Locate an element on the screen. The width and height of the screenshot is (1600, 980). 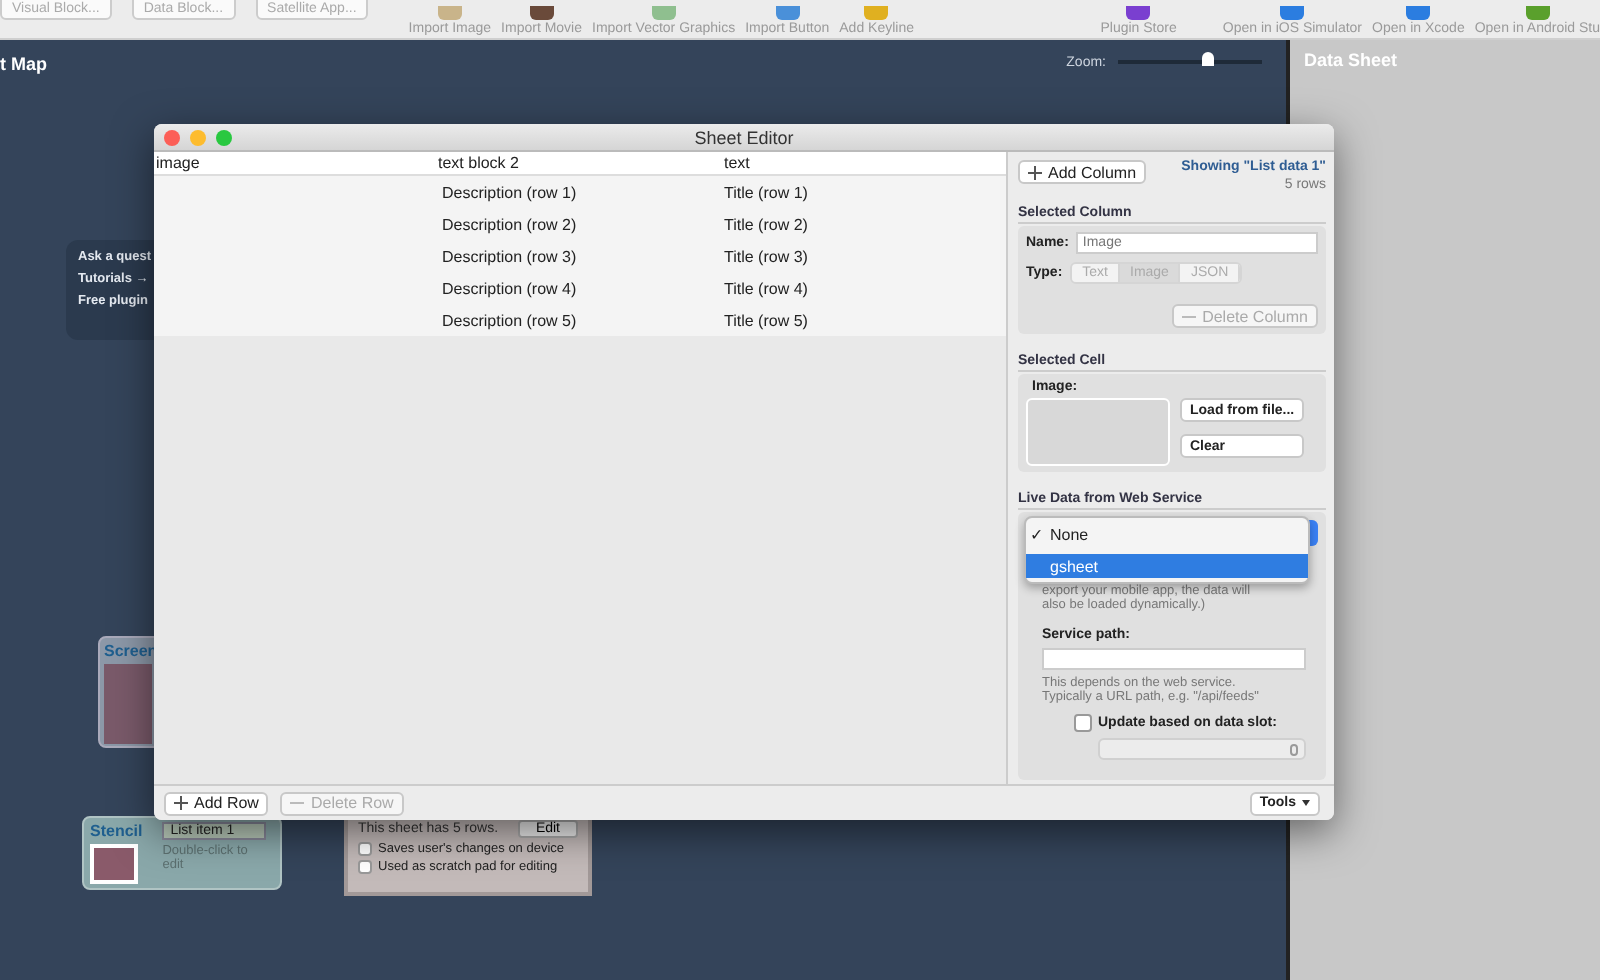
table-cell-text: Title (row 2) is located at coordinates (766, 224).